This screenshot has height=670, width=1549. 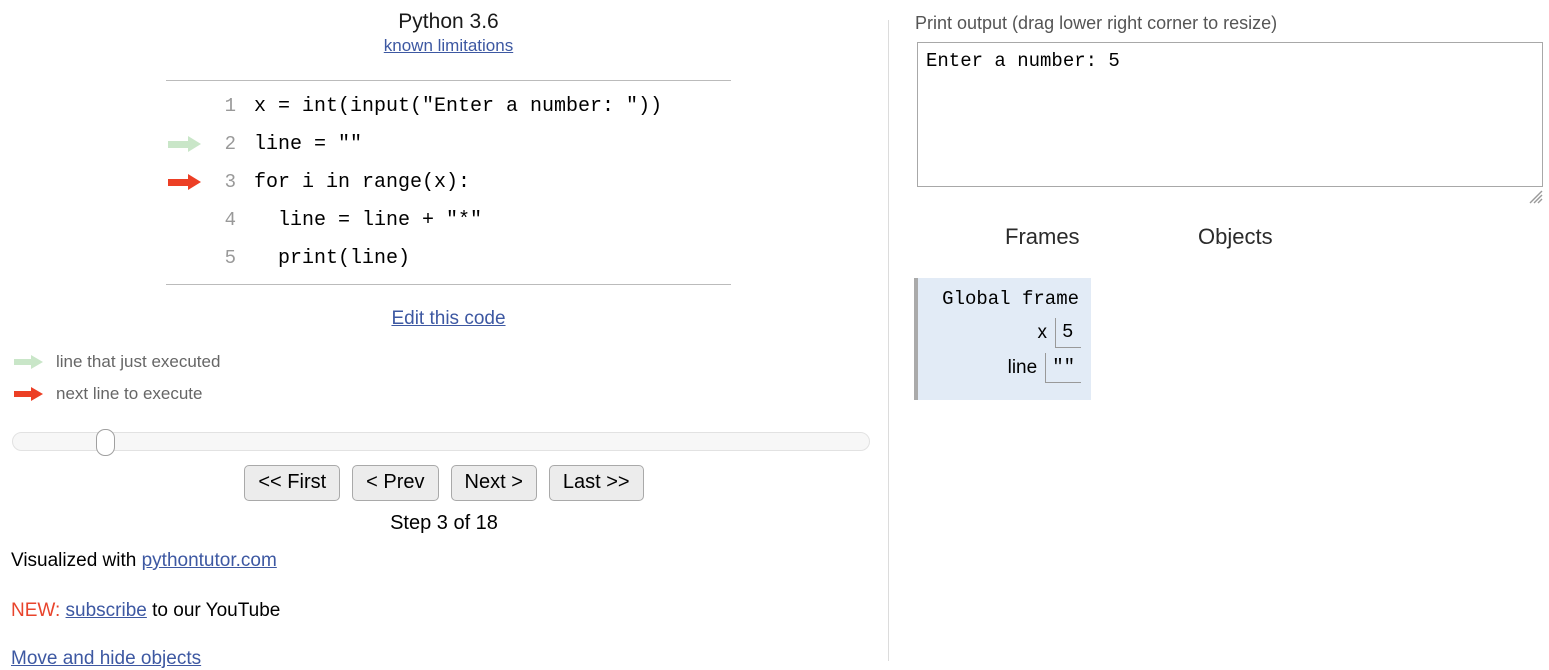 What do you see at coordinates (448, 21) in the screenshot?
I see `python-version-label: Python 3.6` at bounding box center [448, 21].